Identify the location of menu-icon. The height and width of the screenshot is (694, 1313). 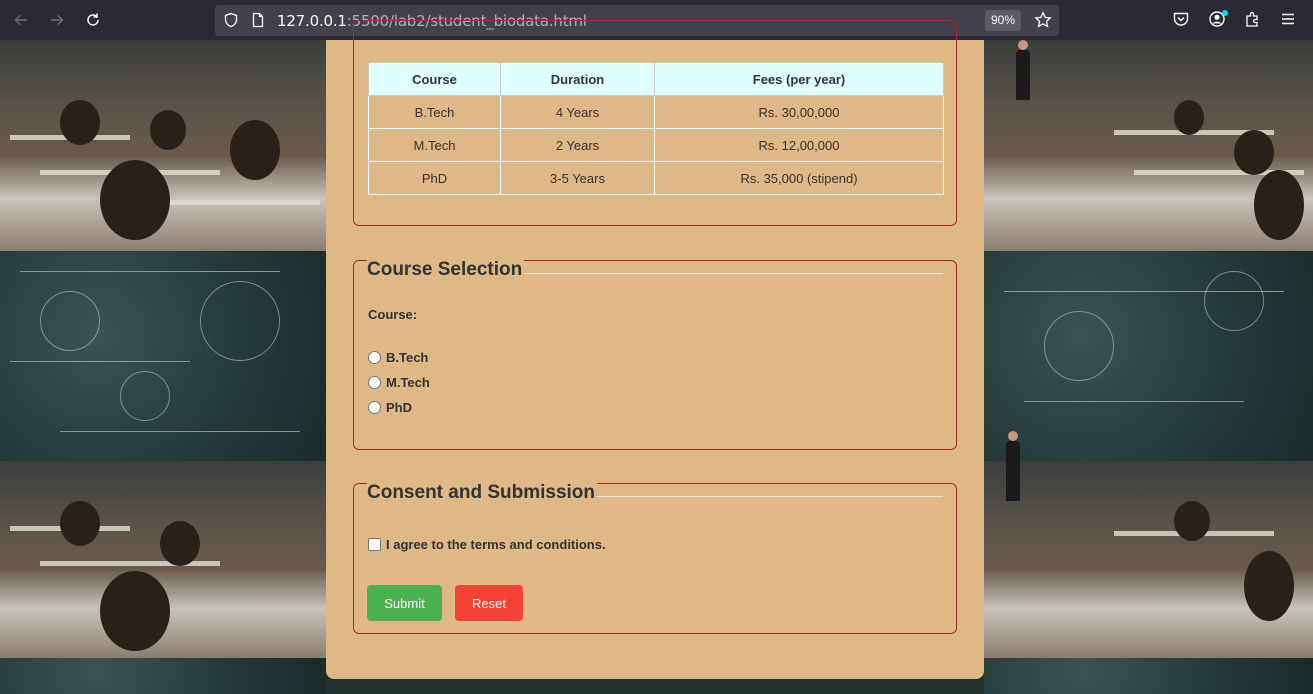
(1288, 19).